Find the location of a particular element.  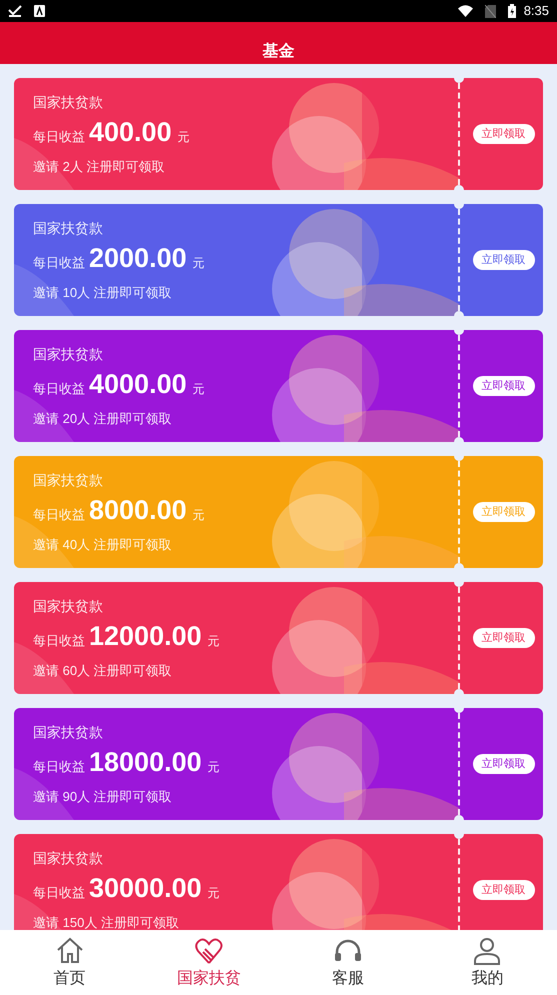

amount: 30000.00 is located at coordinates (145, 888).